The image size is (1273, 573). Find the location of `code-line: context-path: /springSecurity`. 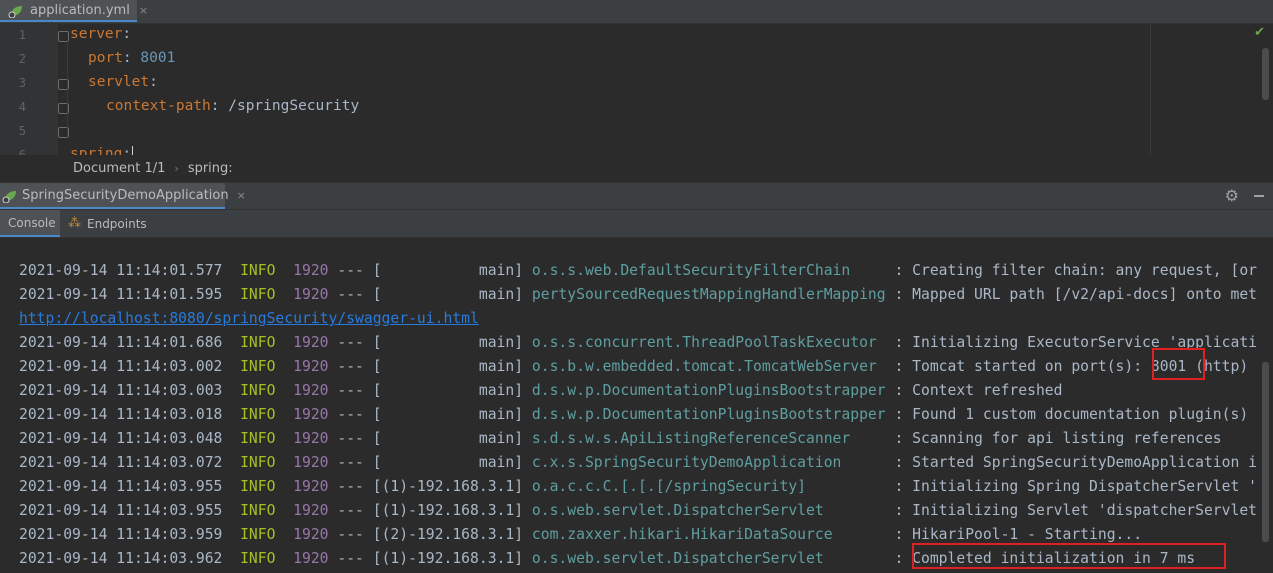

code-line: context-path: /springSecurity is located at coordinates (233, 106).